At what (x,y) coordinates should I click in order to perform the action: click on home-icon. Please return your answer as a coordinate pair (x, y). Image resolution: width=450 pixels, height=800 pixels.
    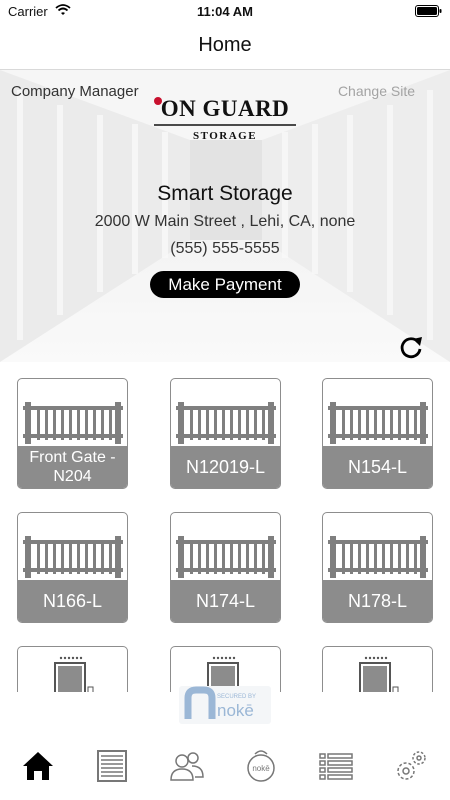
    Looking at the image, I should click on (38, 766).